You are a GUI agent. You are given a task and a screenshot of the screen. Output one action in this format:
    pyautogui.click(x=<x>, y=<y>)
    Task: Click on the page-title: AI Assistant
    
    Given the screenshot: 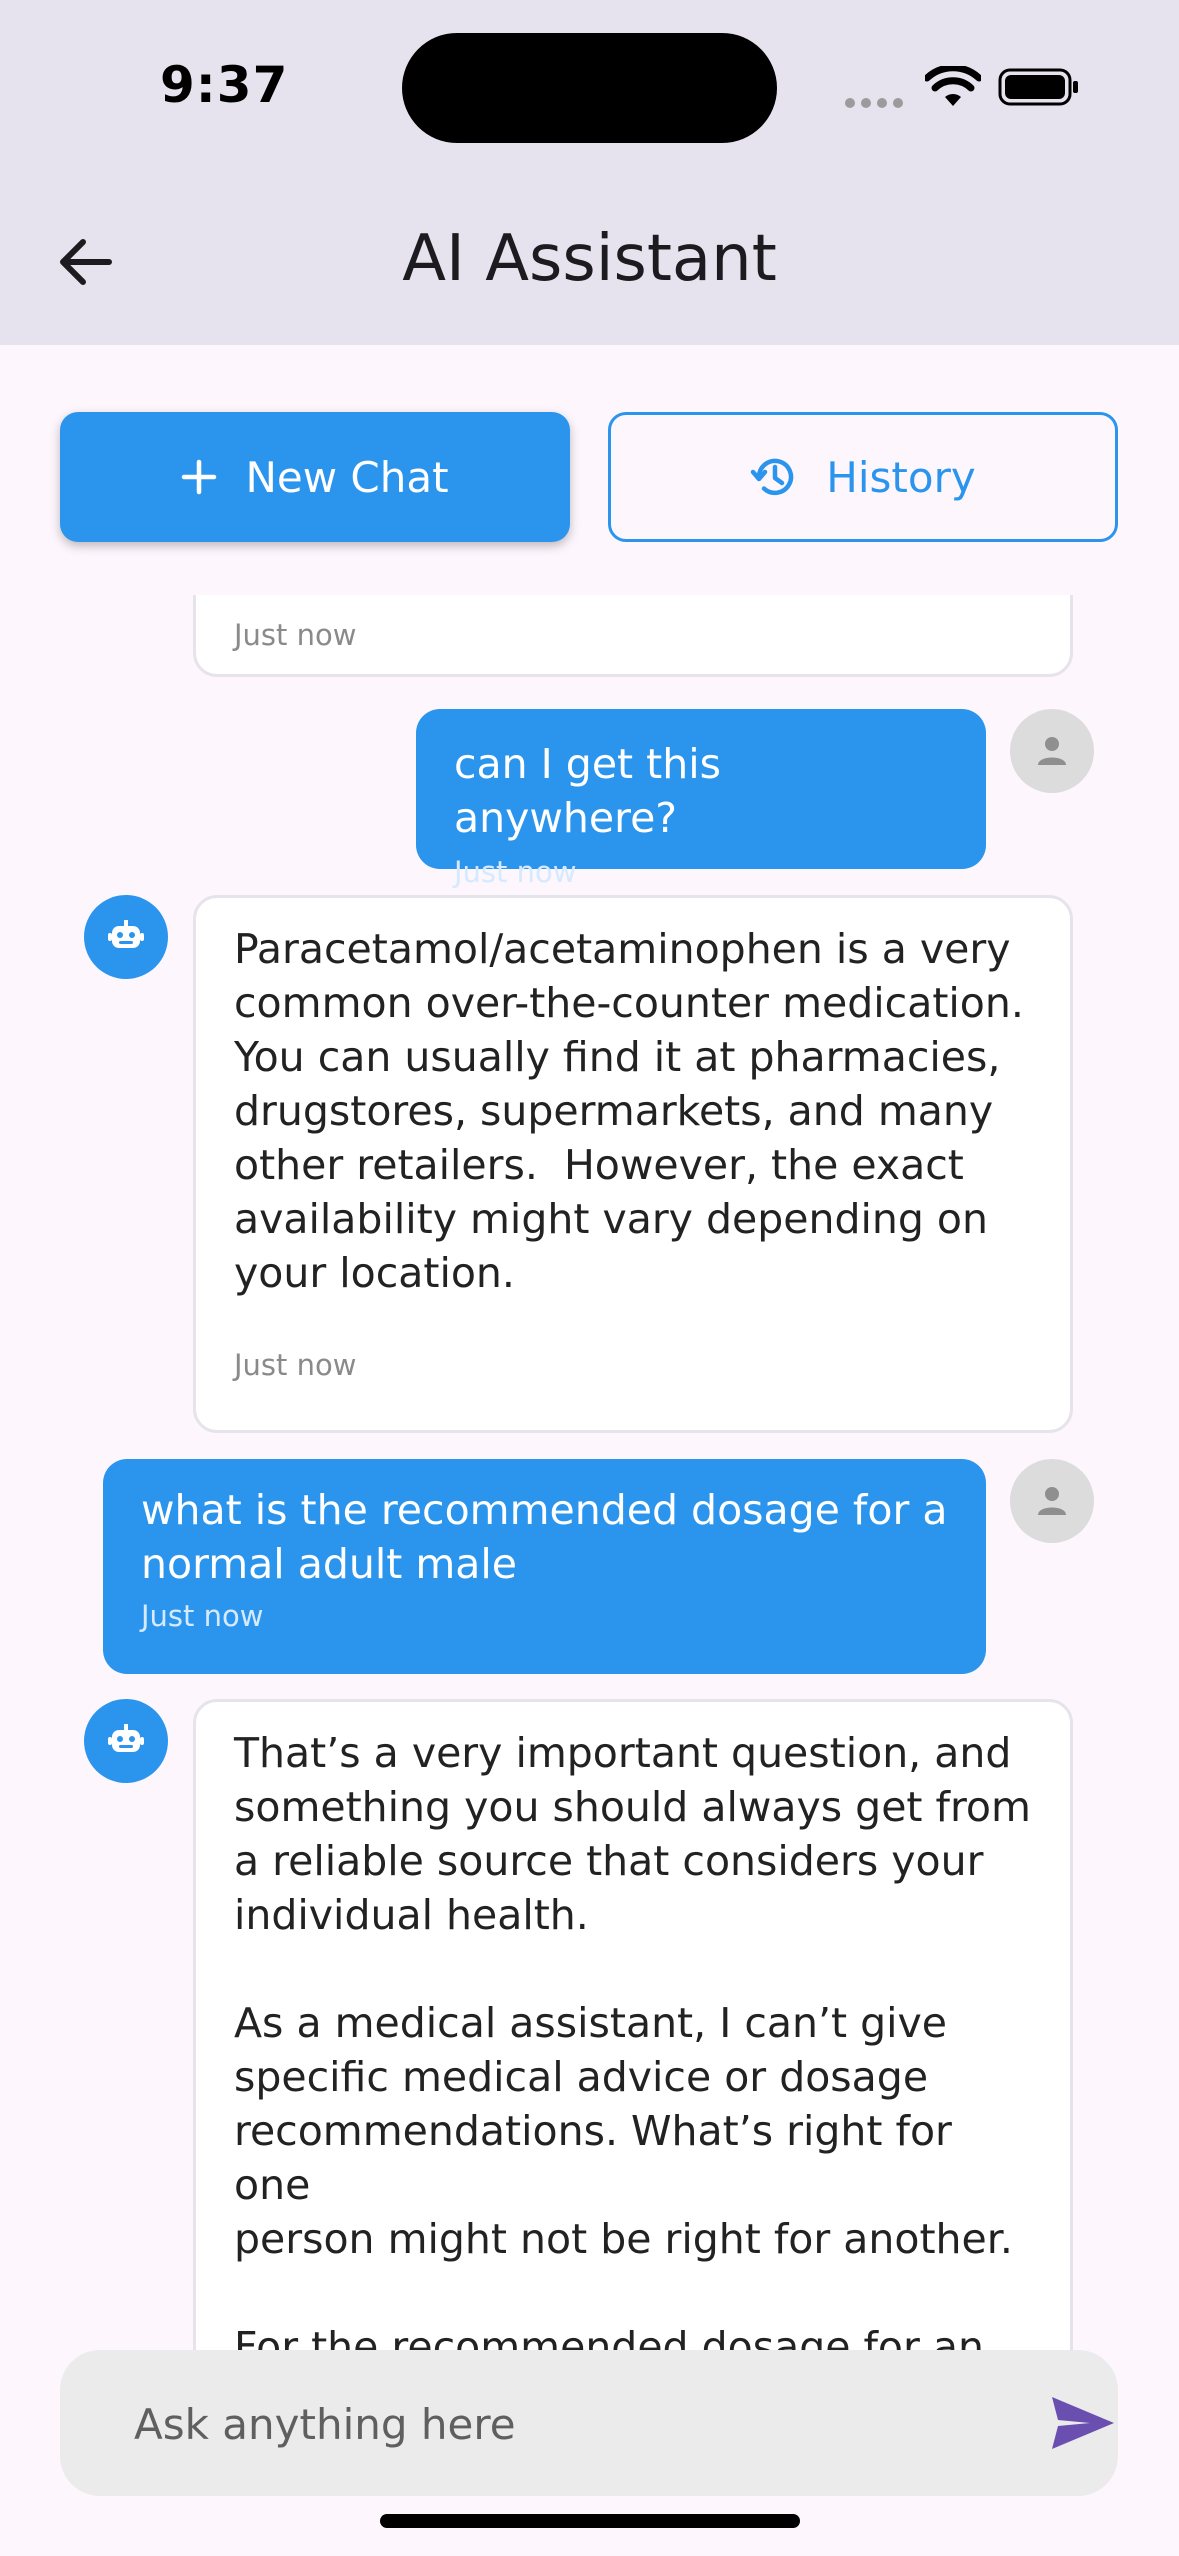 What is the action you would take?
    pyautogui.click(x=589, y=259)
    